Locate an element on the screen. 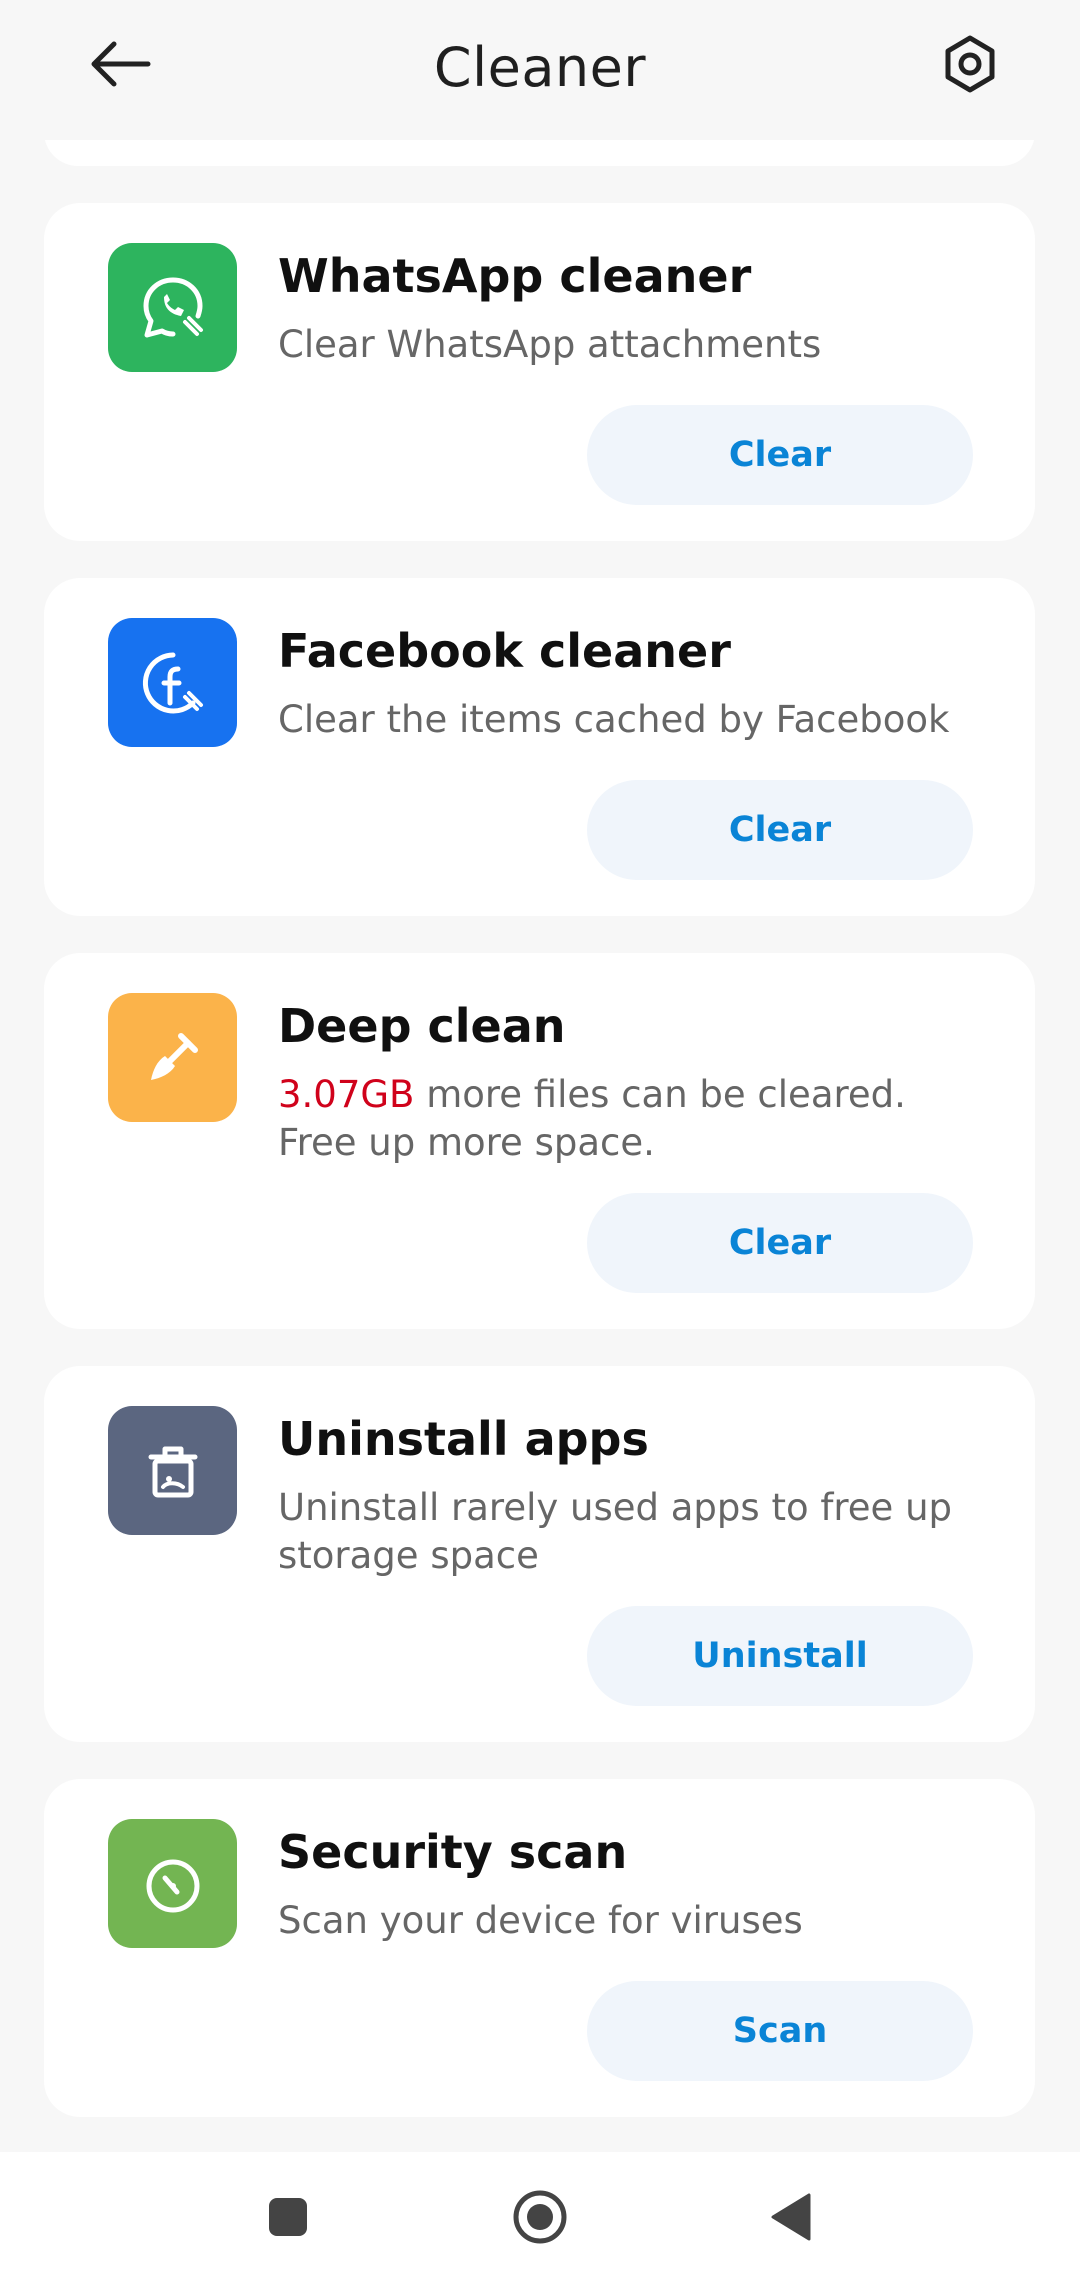  whatsapp-cleaner-icon is located at coordinates (172, 307).